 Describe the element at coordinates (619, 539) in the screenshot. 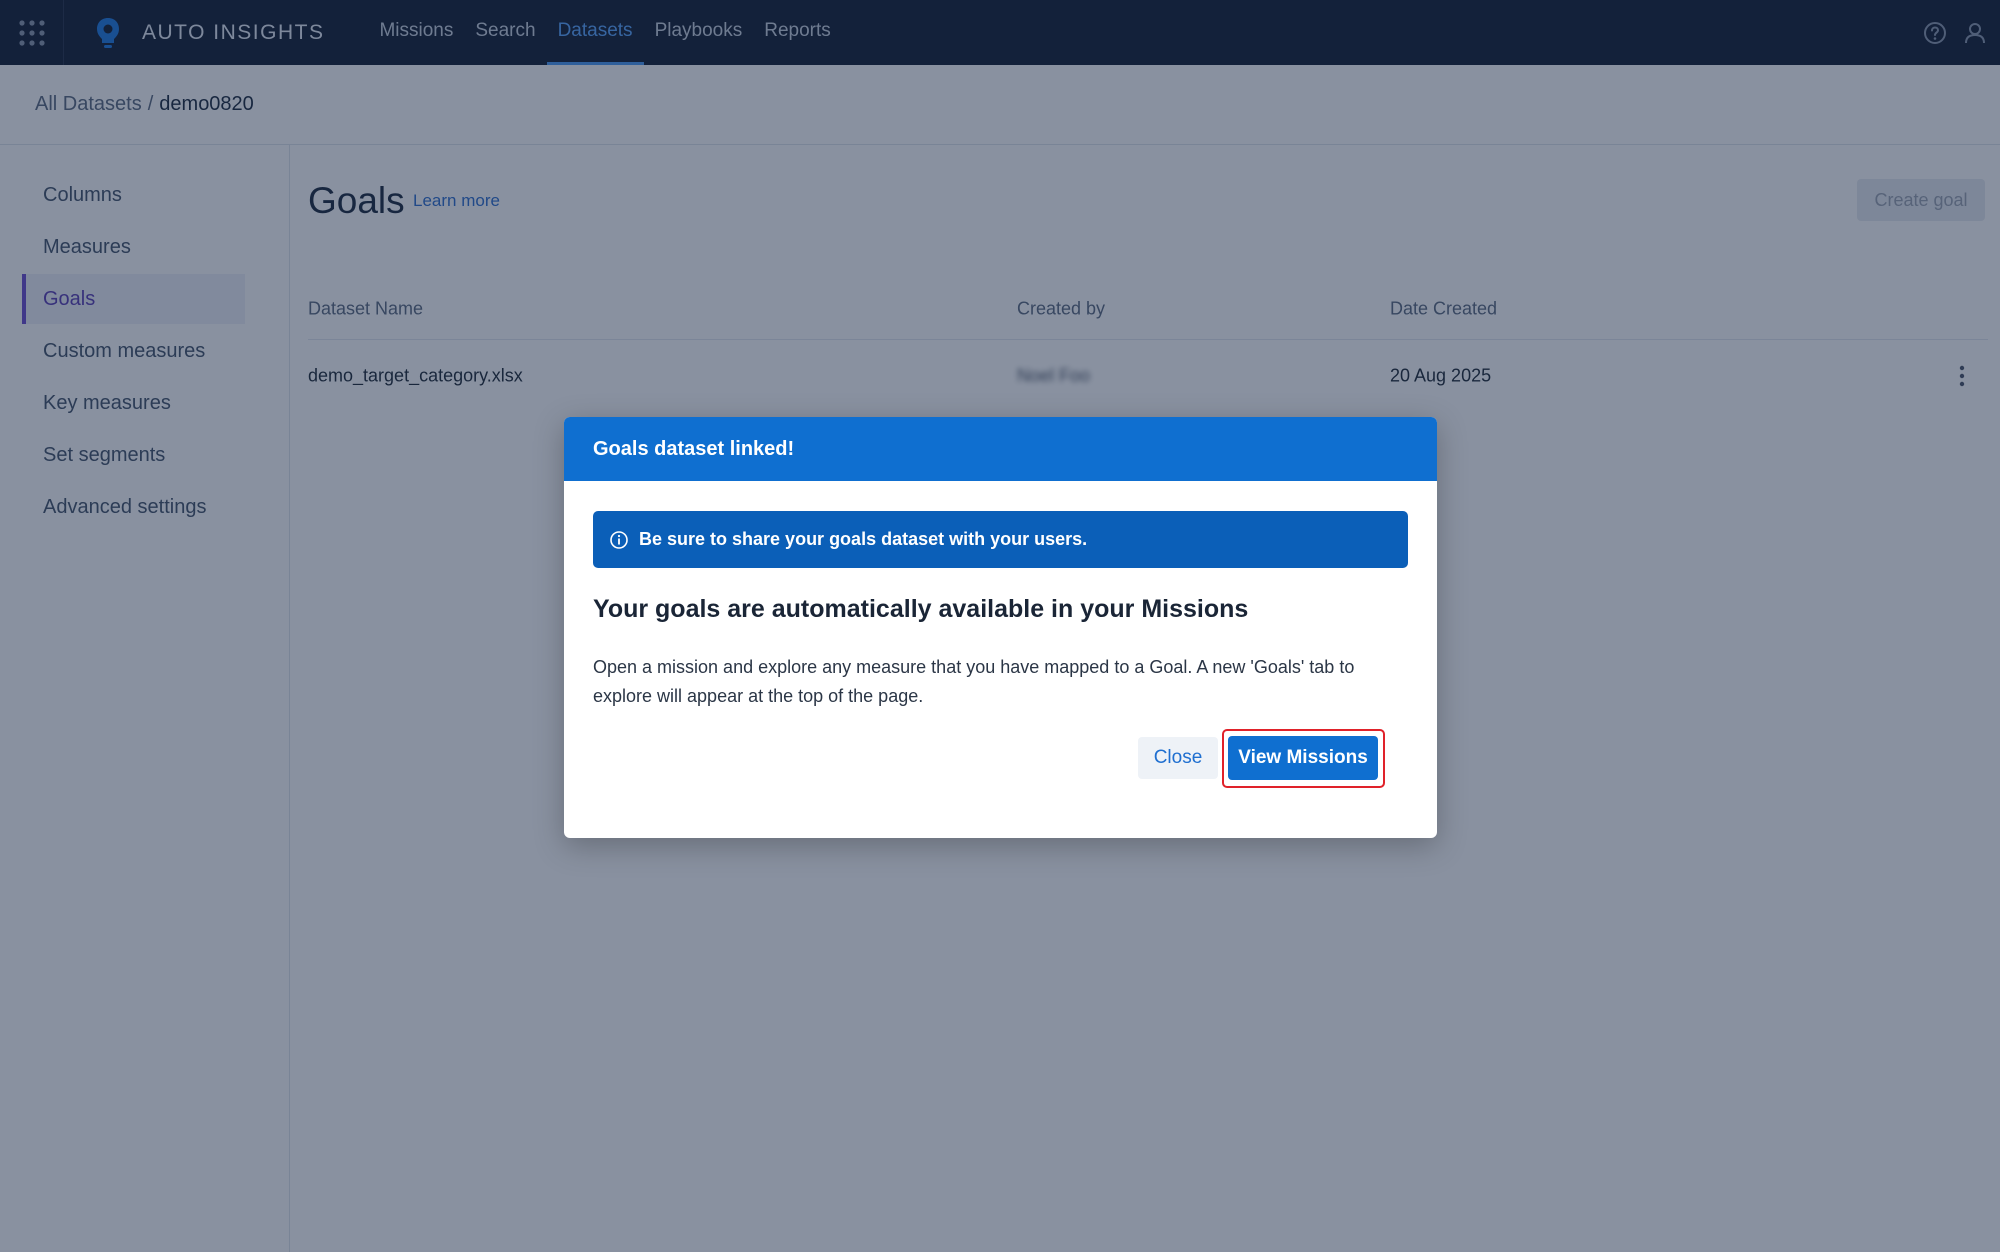

I see `info-icon` at that location.